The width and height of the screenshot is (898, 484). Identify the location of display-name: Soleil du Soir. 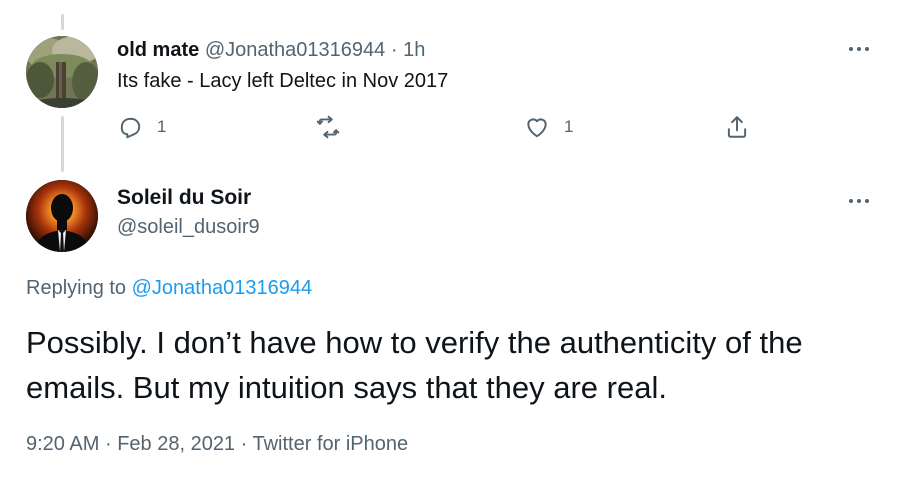
(184, 198).